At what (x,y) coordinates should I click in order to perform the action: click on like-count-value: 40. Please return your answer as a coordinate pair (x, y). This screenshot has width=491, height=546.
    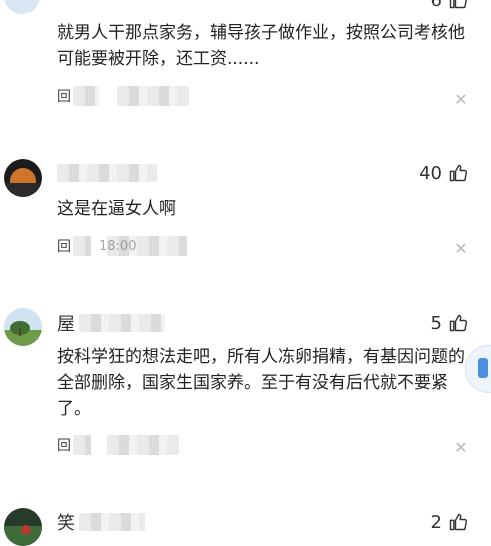
    Looking at the image, I should click on (430, 173).